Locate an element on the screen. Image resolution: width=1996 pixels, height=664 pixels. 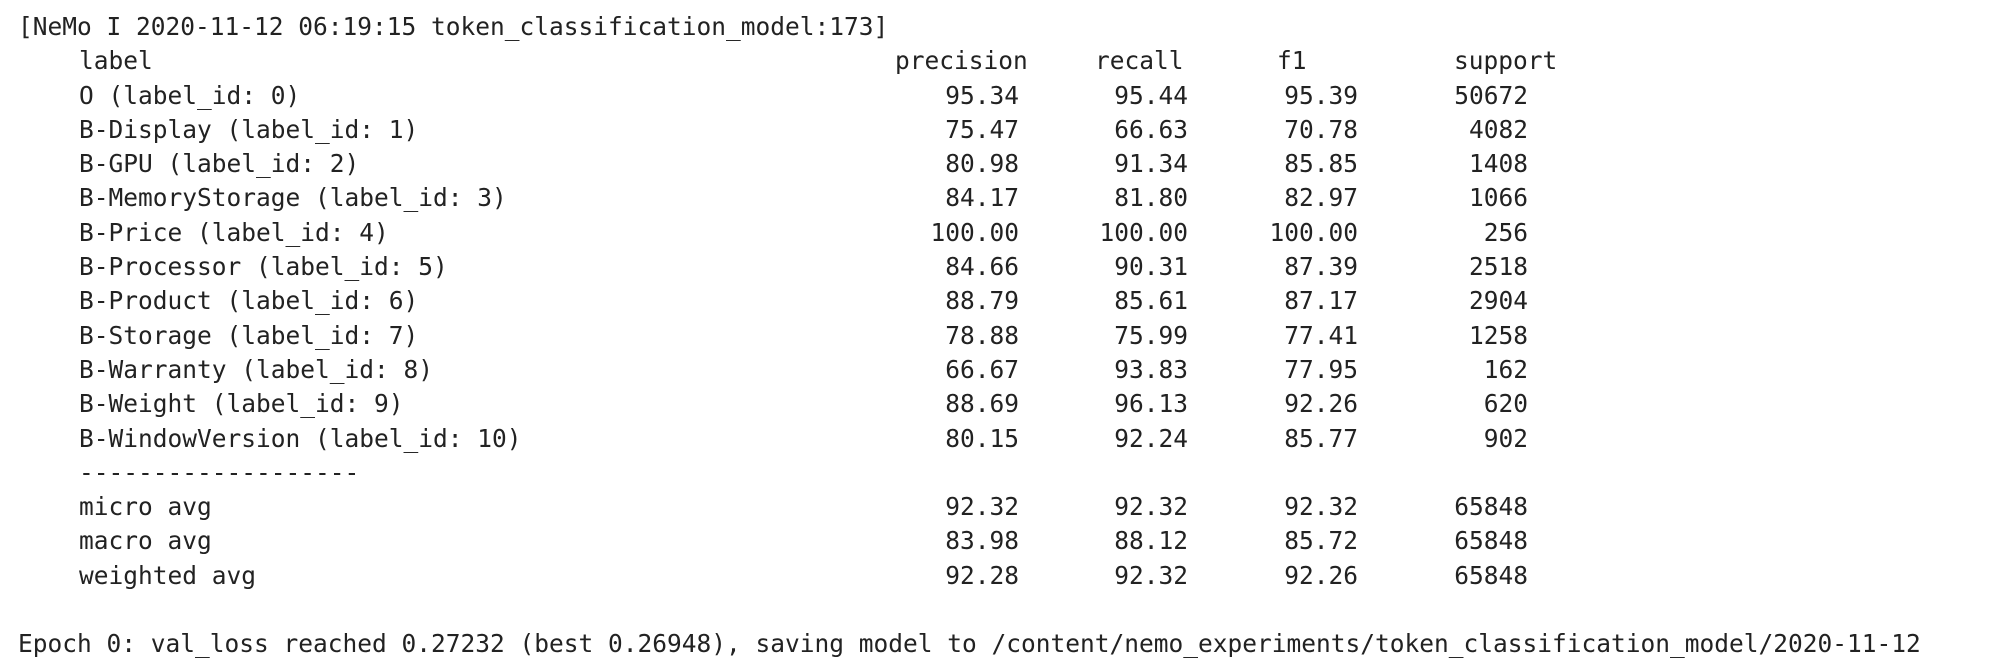
f1-value: 82.97 is located at coordinates (1321, 198).